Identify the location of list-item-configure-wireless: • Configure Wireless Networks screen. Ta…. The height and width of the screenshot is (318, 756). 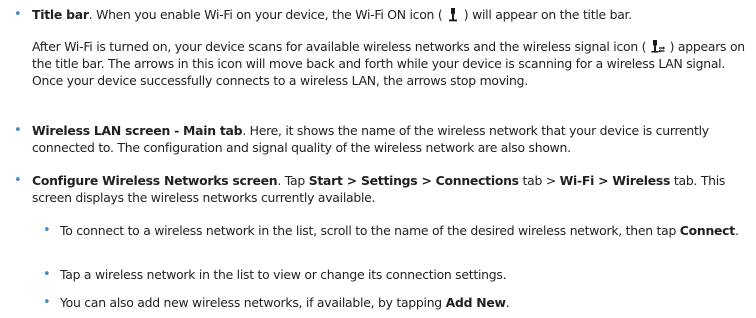
(382, 189).